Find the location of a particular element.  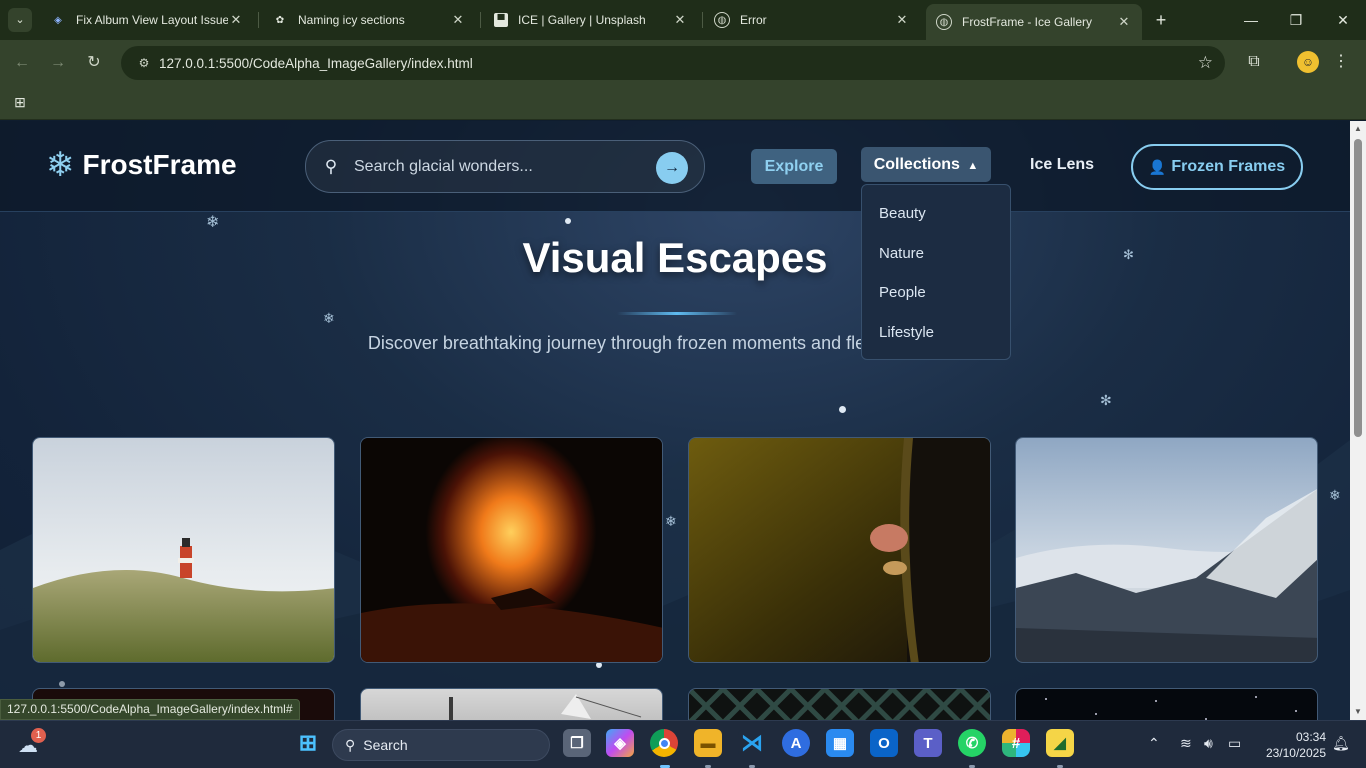

brand-name: FrostFrame is located at coordinates (159, 164).